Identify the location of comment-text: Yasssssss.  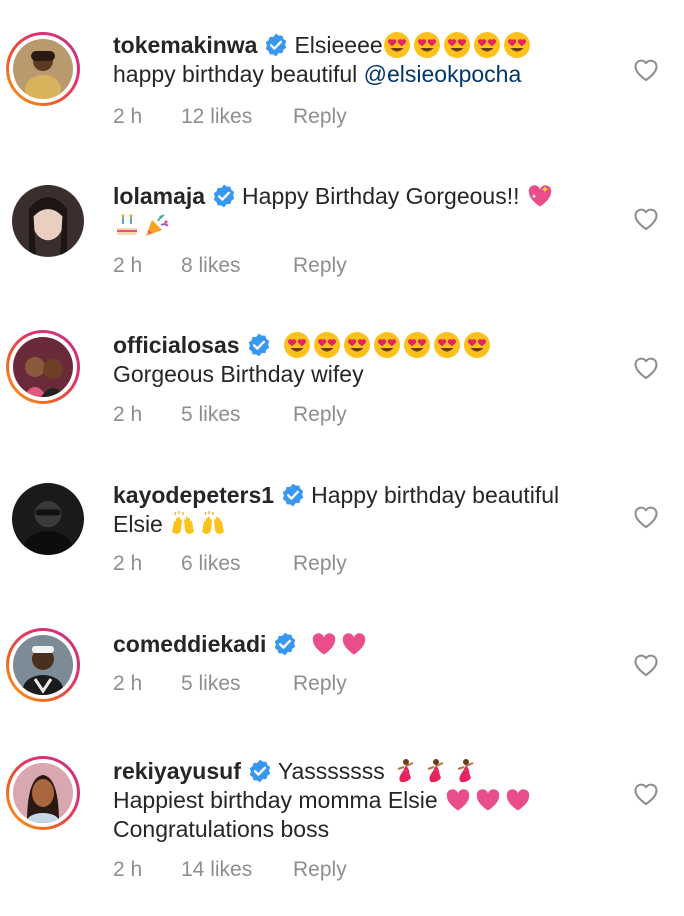
(334, 771).